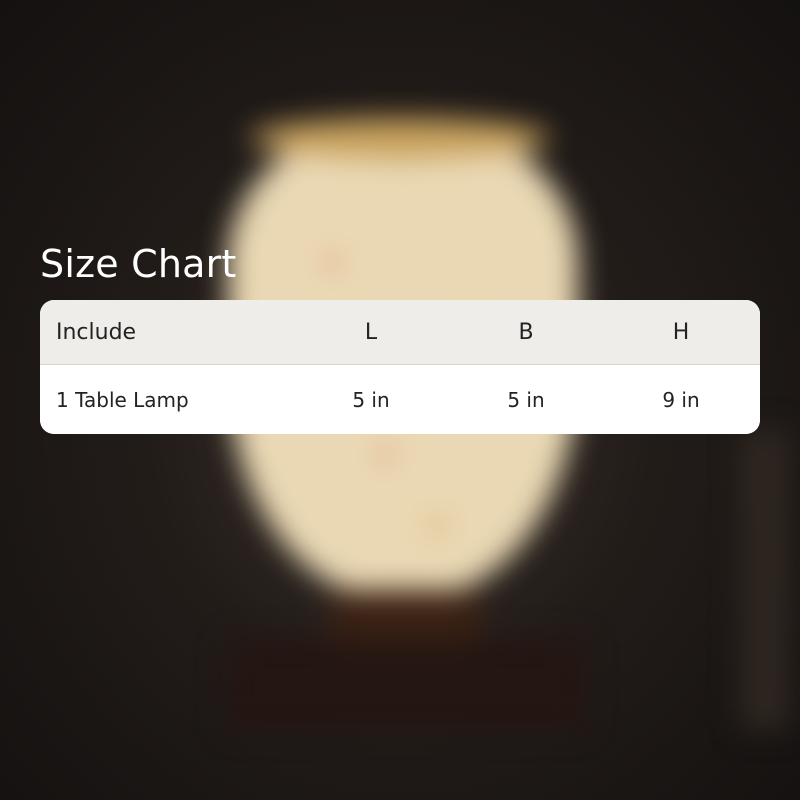 This screenshot has height=800, width=800. I want to click on lamp-rim, so click(400, 138).